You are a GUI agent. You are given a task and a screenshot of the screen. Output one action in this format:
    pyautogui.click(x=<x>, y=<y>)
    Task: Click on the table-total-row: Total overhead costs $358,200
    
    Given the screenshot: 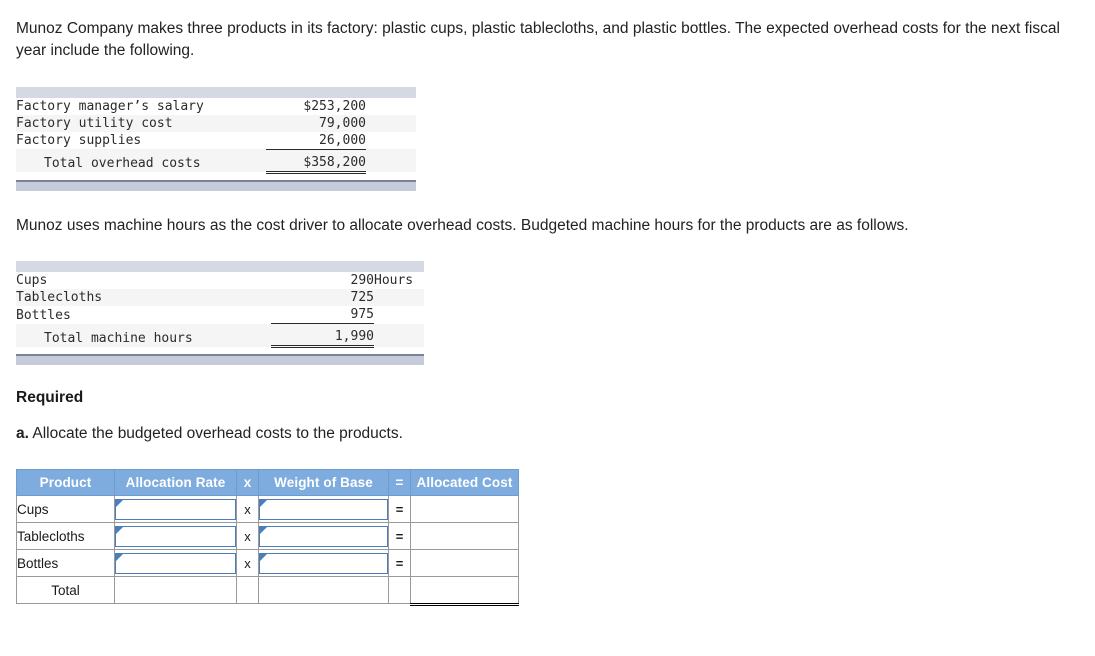 What is the action you would take?
    pyautogui.click(x=216, y=161)
    